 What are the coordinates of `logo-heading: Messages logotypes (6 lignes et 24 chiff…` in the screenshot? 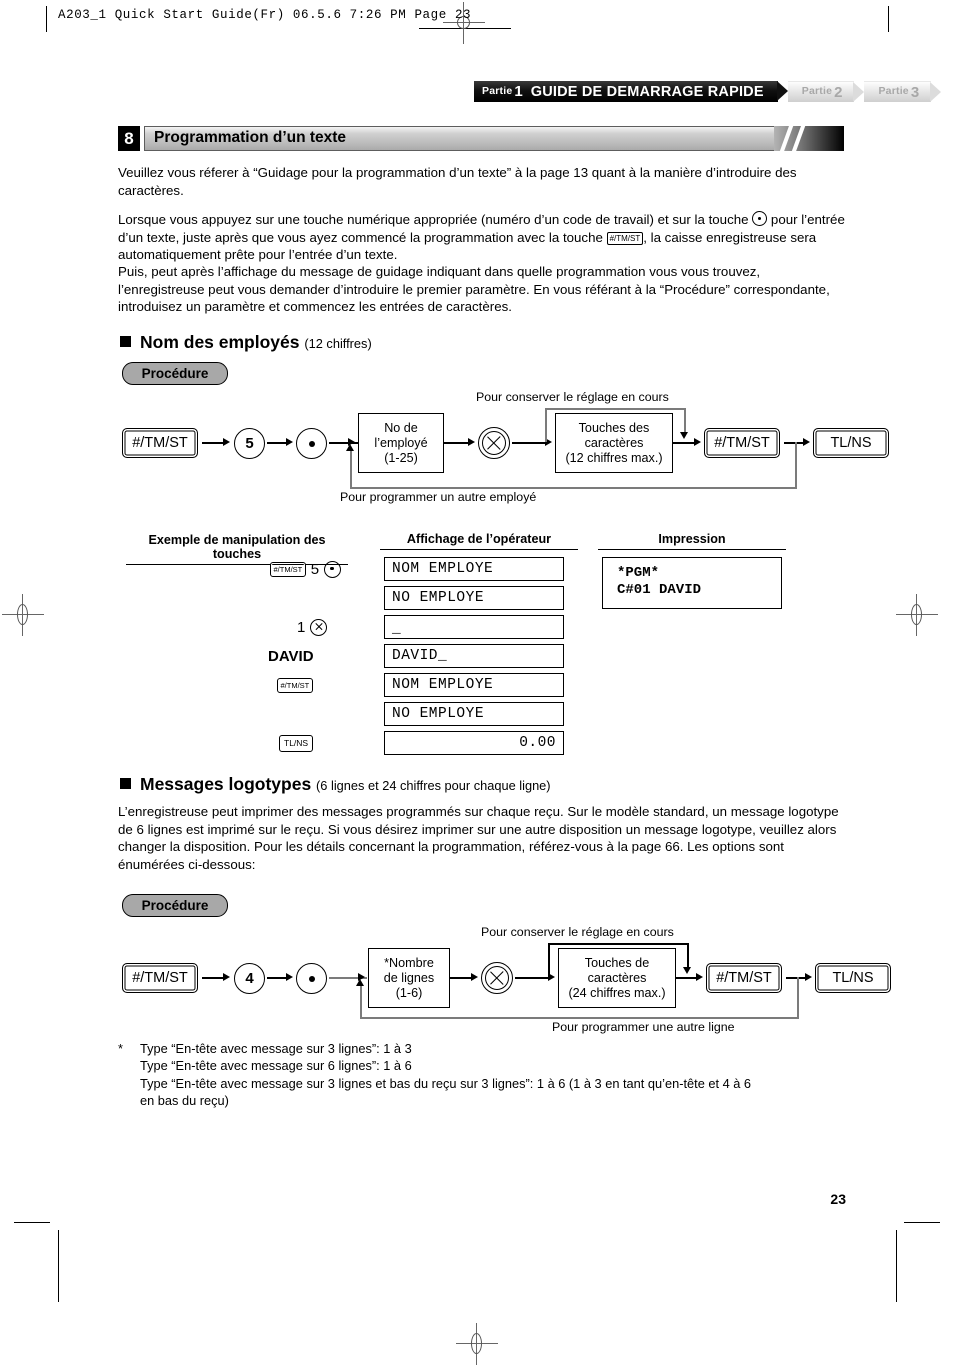 It's located at (335, 784).